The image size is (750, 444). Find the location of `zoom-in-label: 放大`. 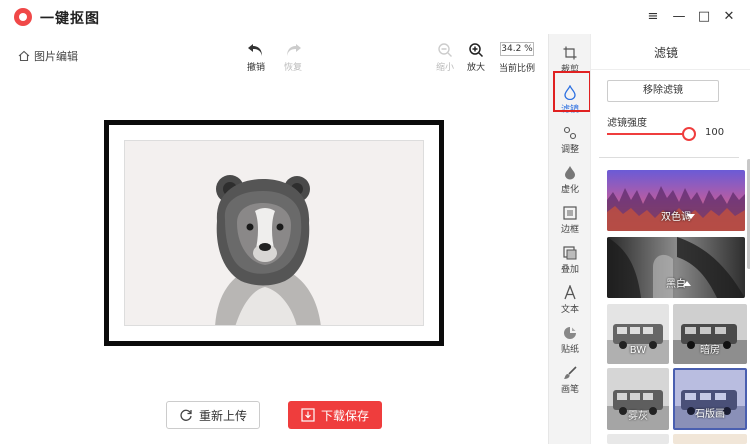

zoom-in-label: 放大 is located at coordinates (475, 68).